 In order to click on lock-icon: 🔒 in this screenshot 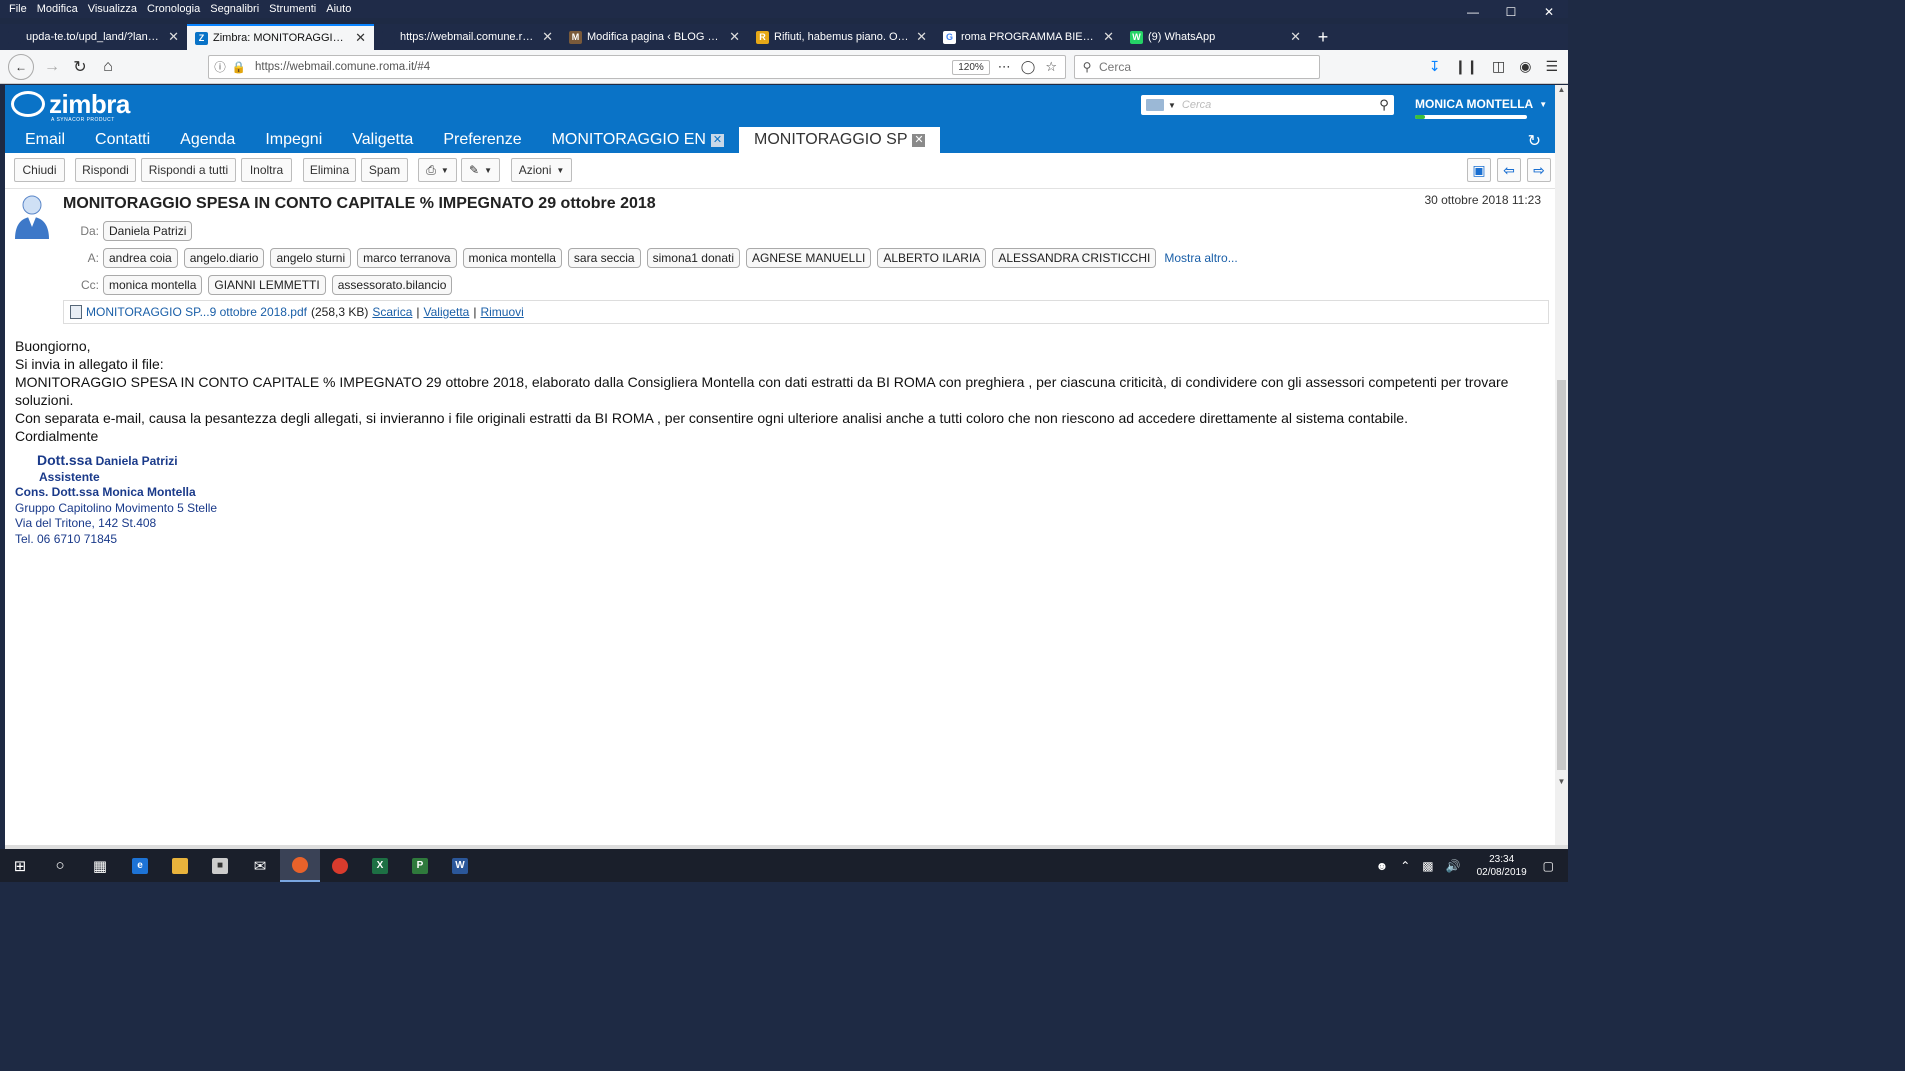, I will do `click(239, 67)`.